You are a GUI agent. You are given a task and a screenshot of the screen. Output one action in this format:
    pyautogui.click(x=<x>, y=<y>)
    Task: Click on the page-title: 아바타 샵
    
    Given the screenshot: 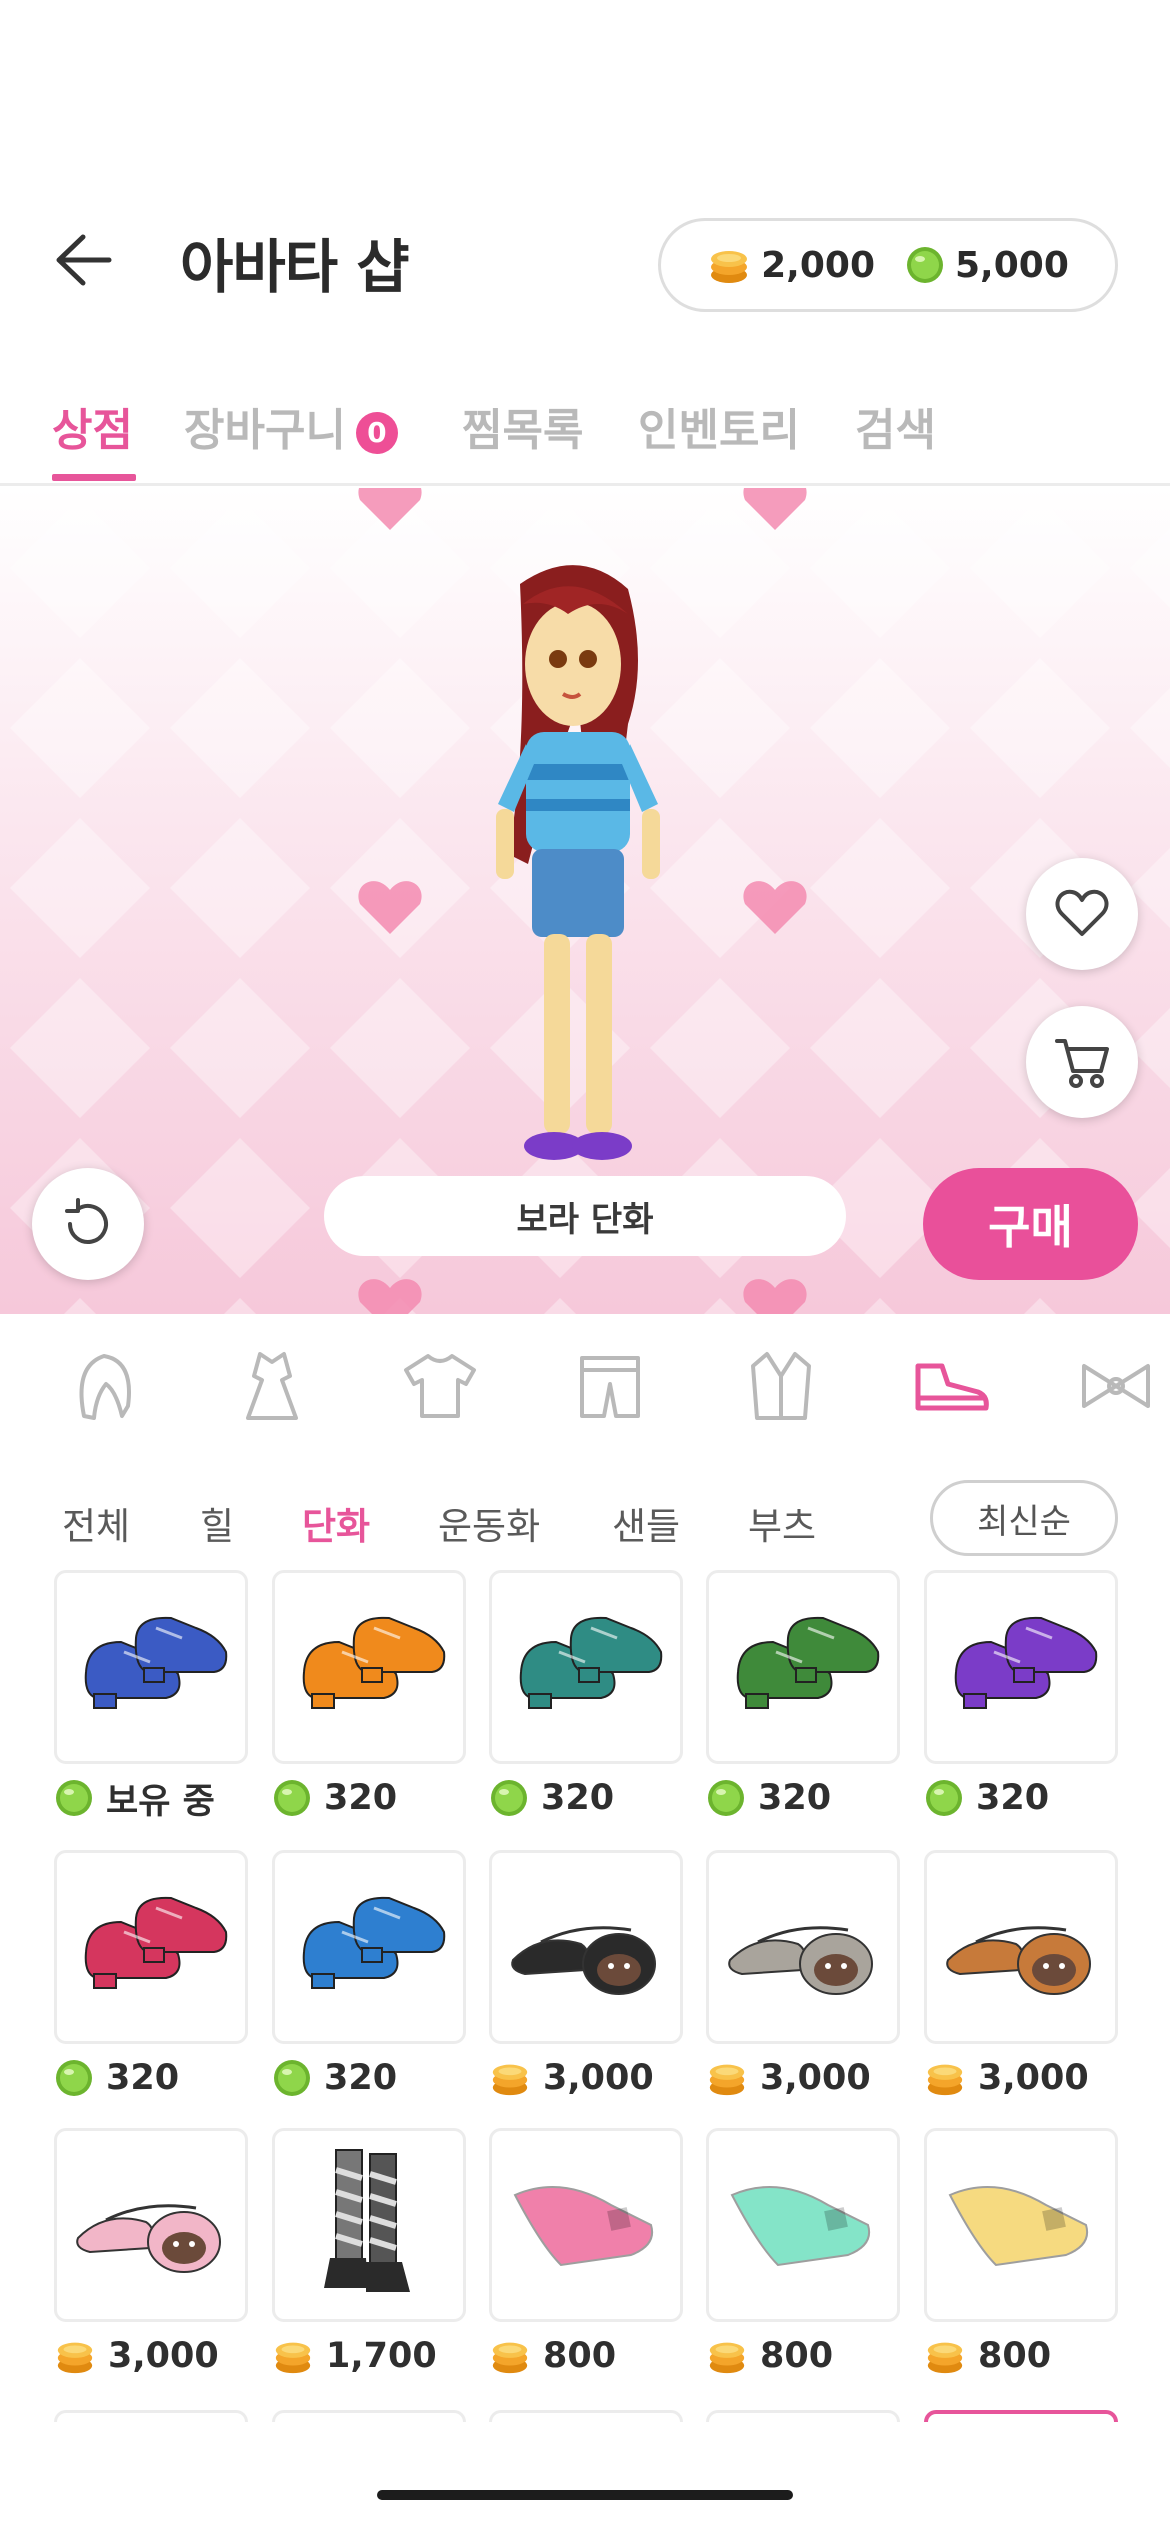 What is the action you would take?
    pyautogui.click(x=295, y=267)
    